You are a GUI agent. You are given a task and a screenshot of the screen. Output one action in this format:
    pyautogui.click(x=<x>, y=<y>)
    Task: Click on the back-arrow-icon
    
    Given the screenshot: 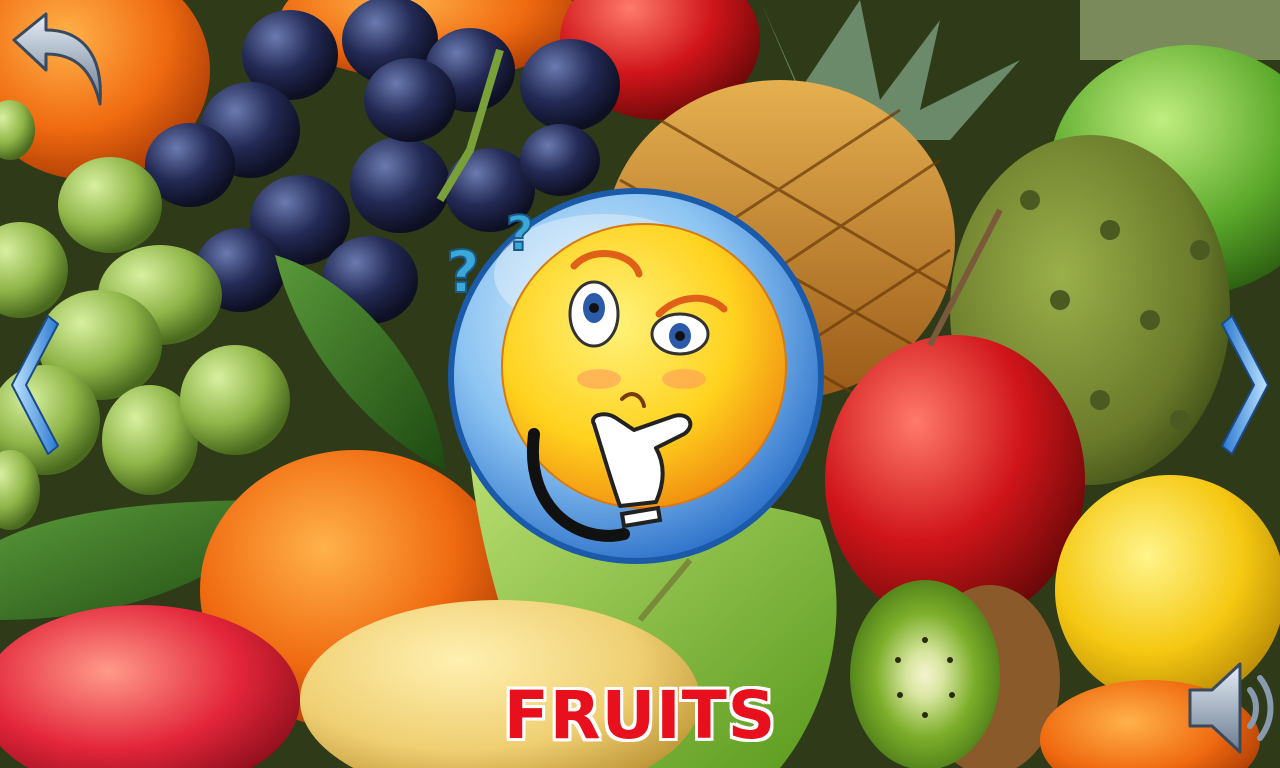 What is the action you would take?
    pyautogui.click(x=57, y=59)
    